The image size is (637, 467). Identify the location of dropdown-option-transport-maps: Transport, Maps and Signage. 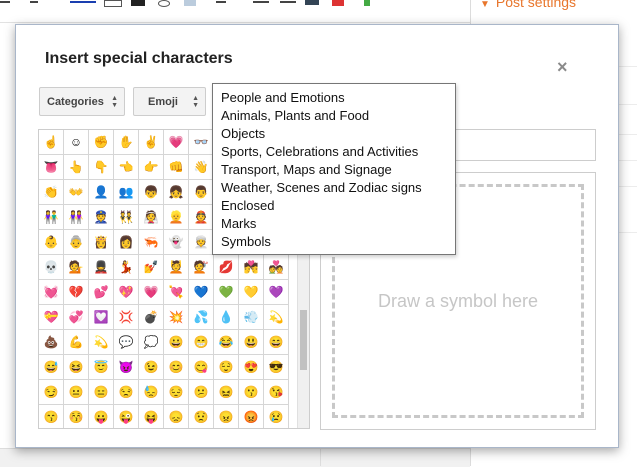
(334, 170).